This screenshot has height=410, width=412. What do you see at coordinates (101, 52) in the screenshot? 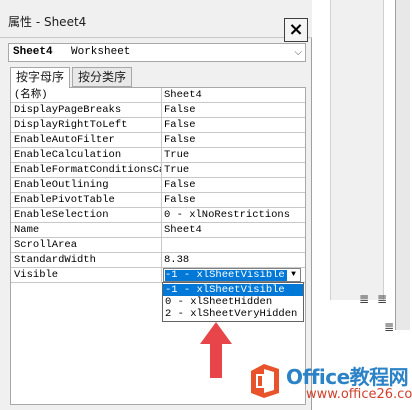
I see `object-type: Worksheet` at bounding box center [101, 52].